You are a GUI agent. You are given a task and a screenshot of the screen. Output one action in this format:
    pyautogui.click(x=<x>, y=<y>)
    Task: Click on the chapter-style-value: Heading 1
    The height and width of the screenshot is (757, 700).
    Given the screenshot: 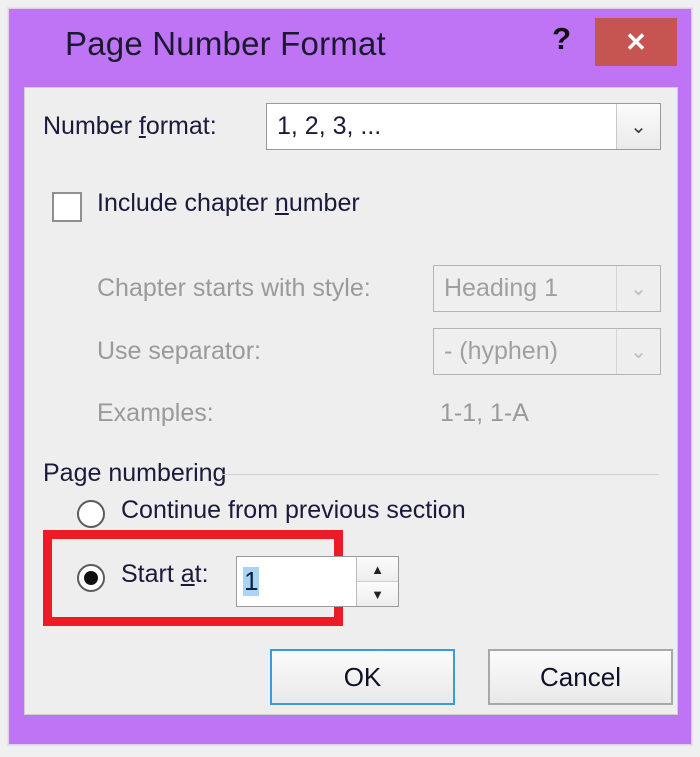 What is the action you would take?
    pyautogui.click(x=501, y=288)
    